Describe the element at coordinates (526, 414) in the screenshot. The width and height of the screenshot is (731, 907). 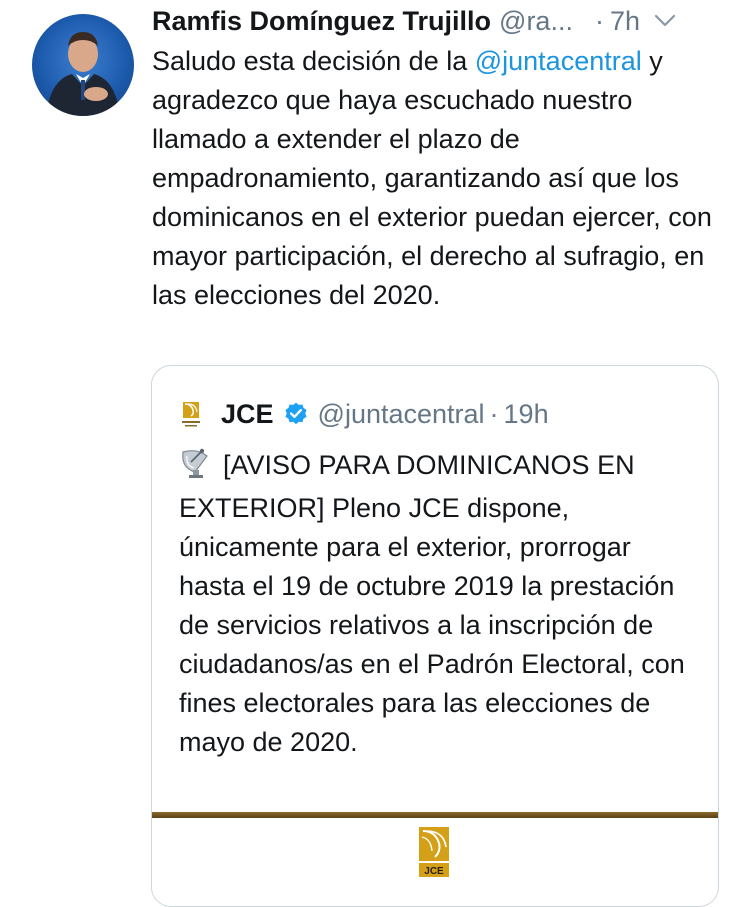
I see `quoted-tweet-timestamp: 19h` at that location.